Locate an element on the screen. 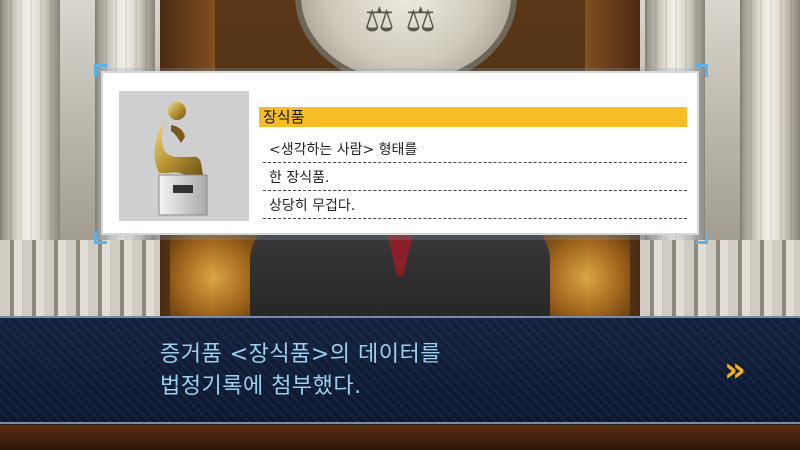 This screenshot has width=800, height=450. courtroom-floor is located at coordinates (400, 437).